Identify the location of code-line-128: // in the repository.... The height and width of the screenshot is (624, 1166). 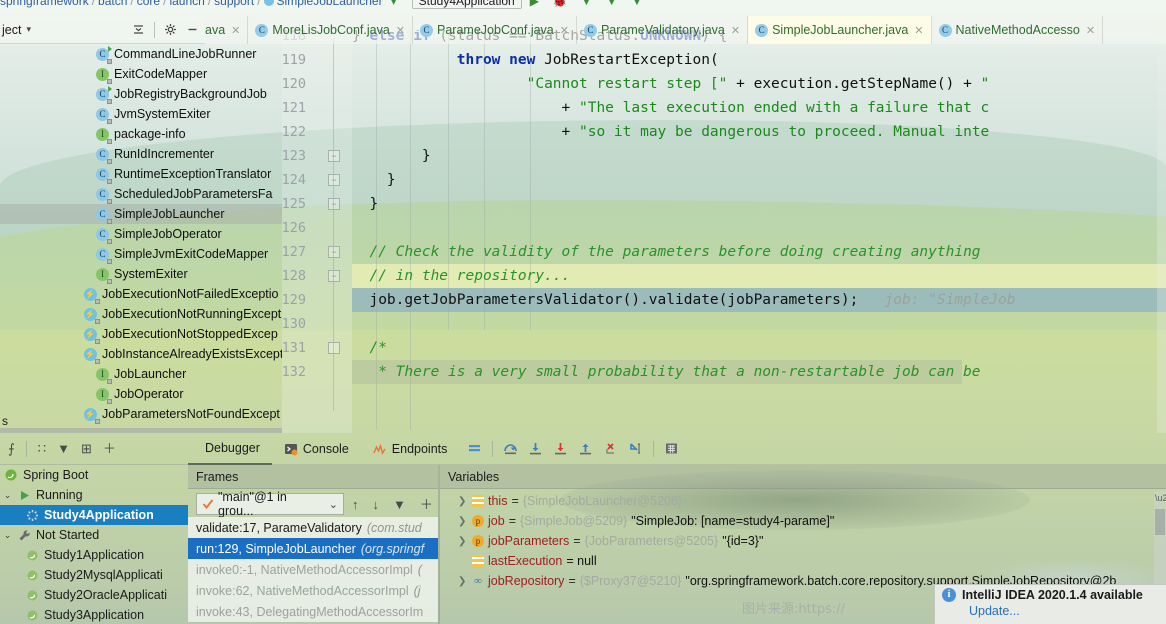
(461, 276).